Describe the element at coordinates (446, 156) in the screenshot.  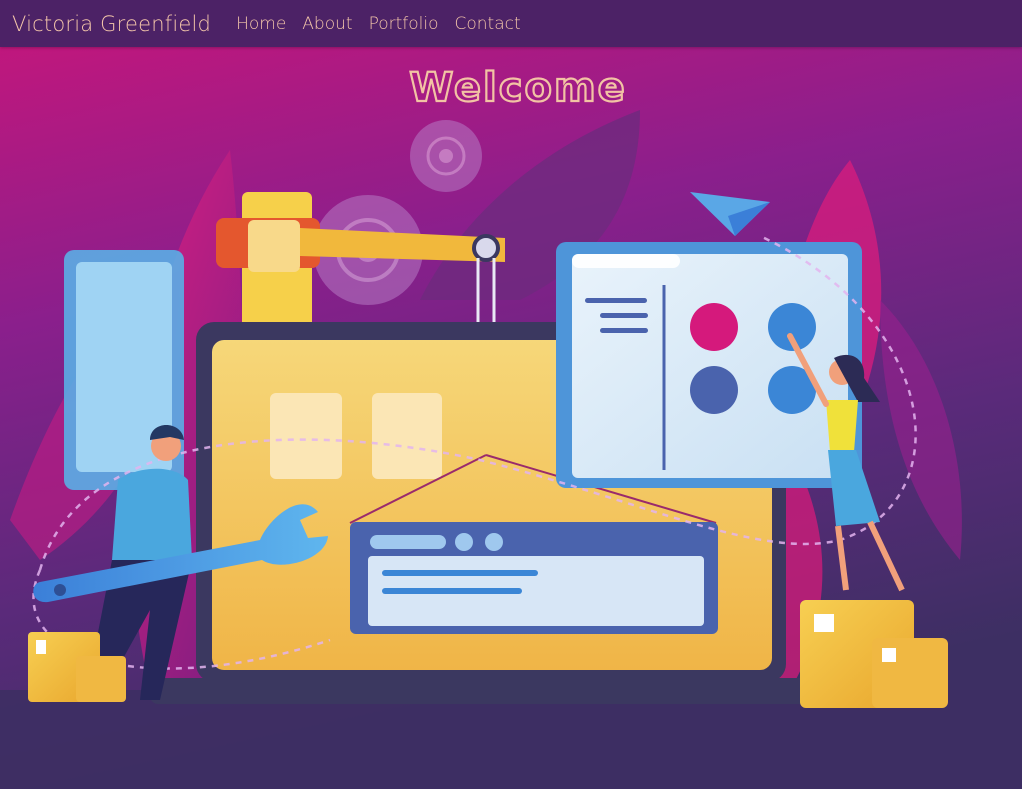
I see `gear-icon-small` at that location.